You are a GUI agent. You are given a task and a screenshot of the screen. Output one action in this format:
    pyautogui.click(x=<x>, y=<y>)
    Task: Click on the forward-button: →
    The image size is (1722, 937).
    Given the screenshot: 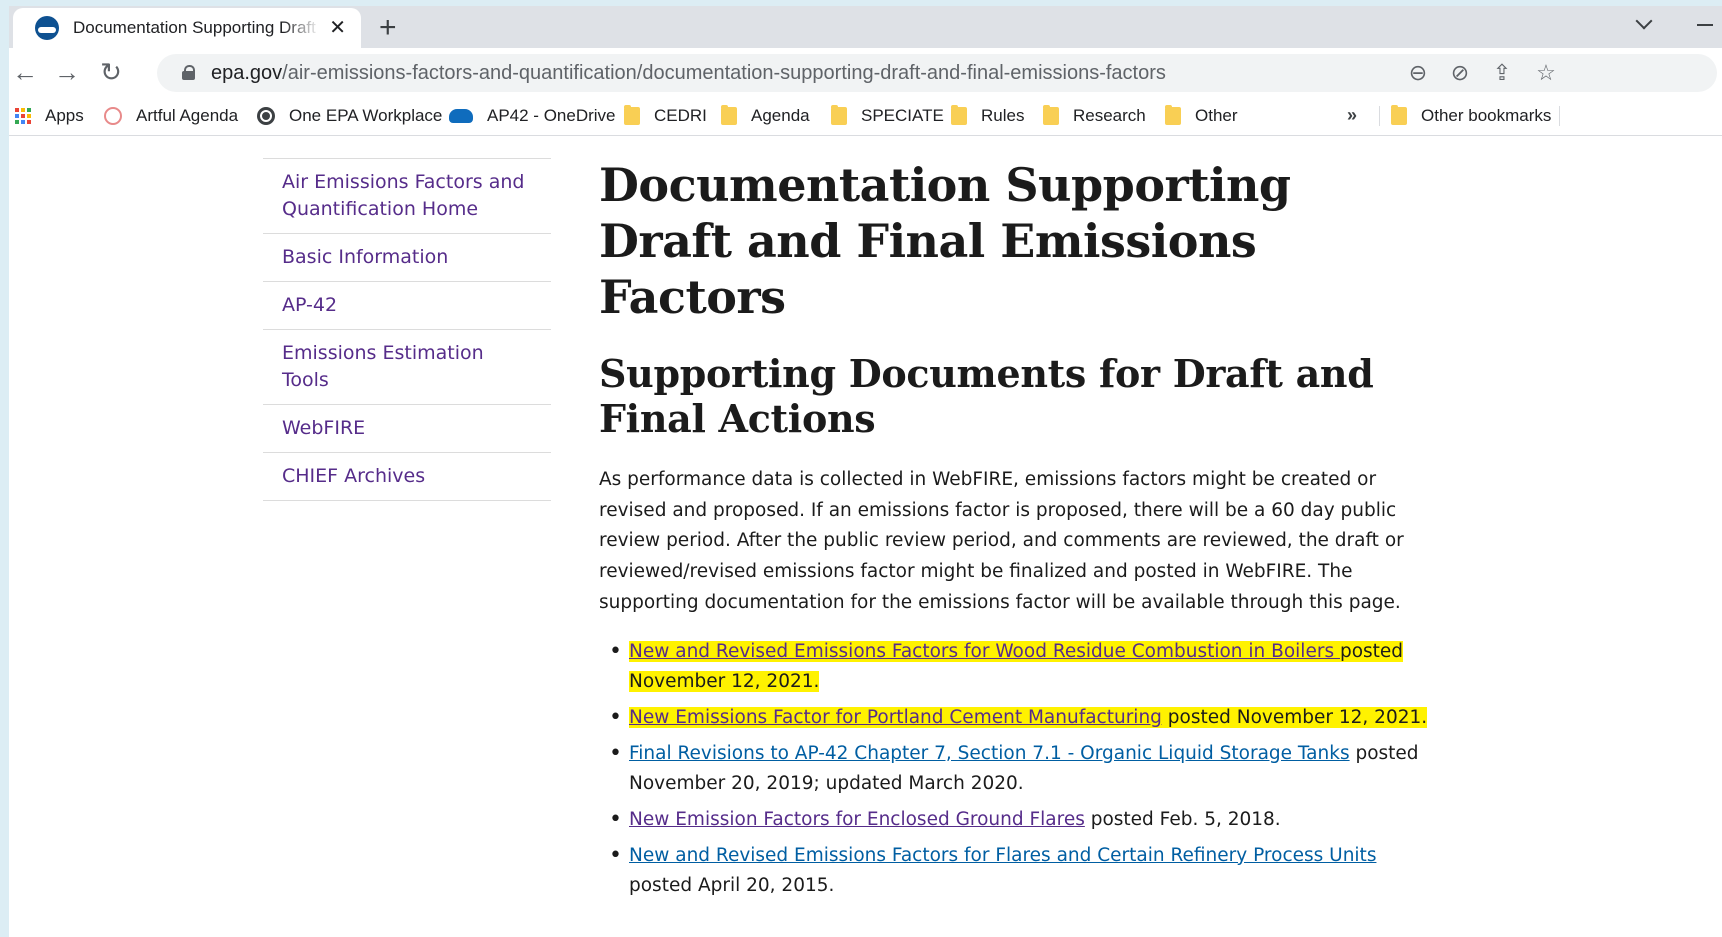 What is the action you would take?
    pyautogui.click(x=67, y=72)
    